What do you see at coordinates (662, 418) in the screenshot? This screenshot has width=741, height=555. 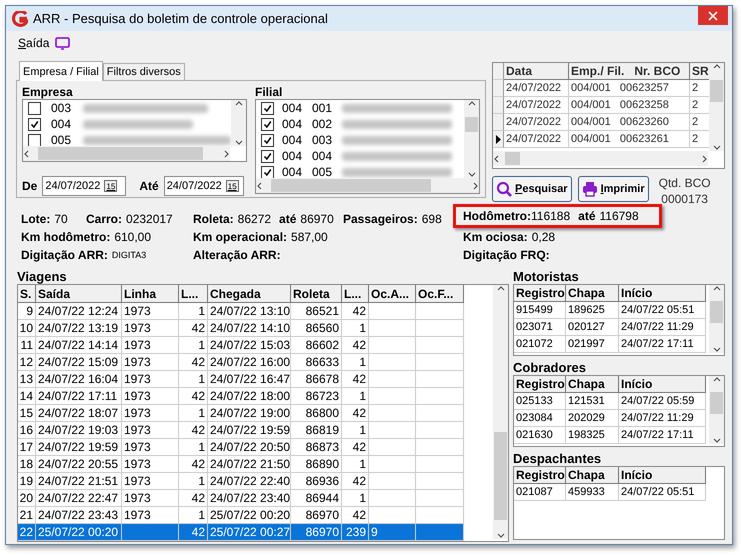 I see `table-cell: 24/07/22 11:29` at bounding box center [662, 418].